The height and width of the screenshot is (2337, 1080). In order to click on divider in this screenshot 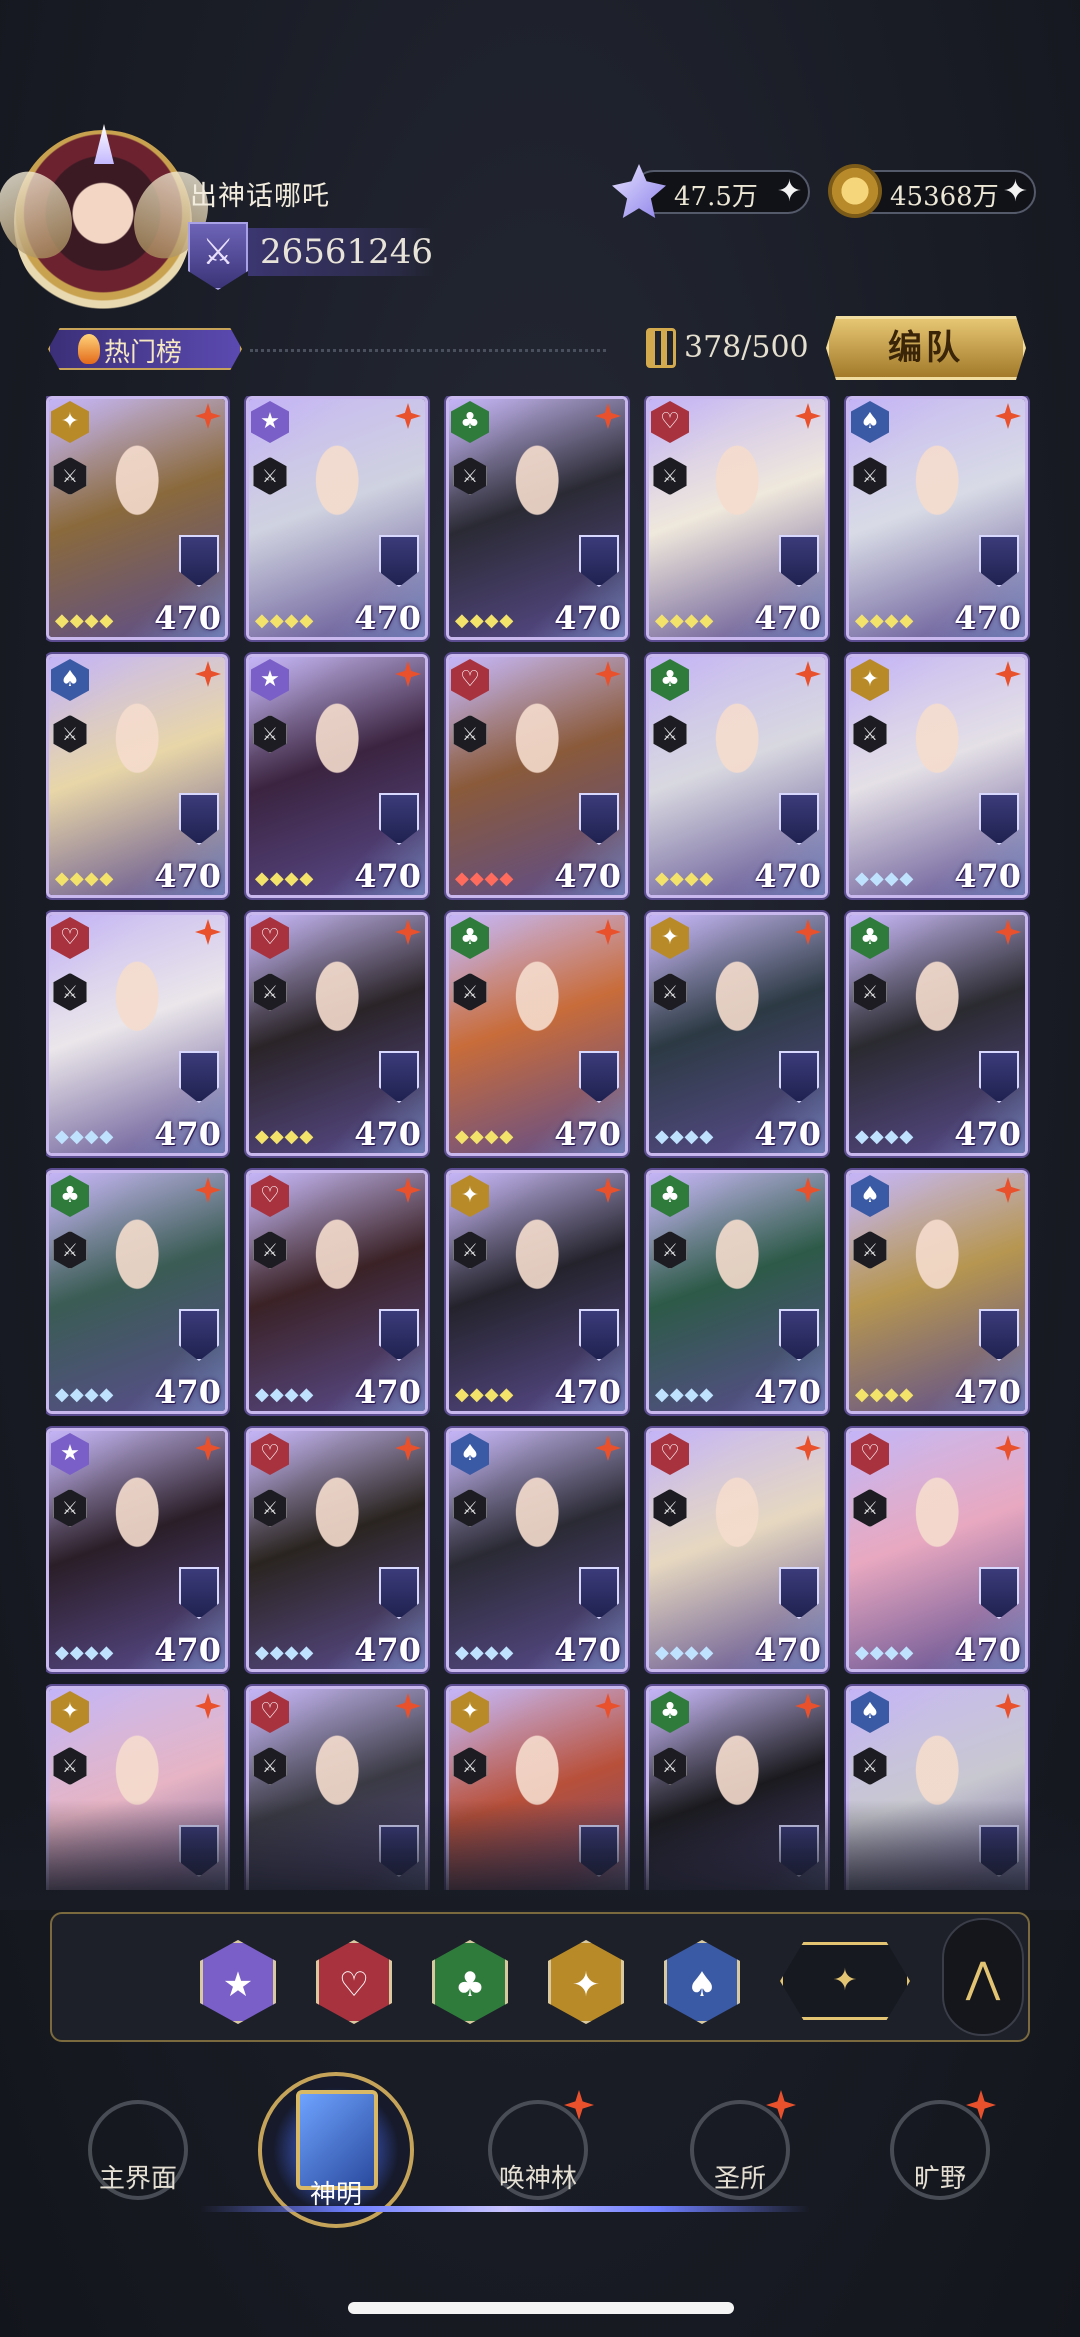, I will do `click(428, 350)`.